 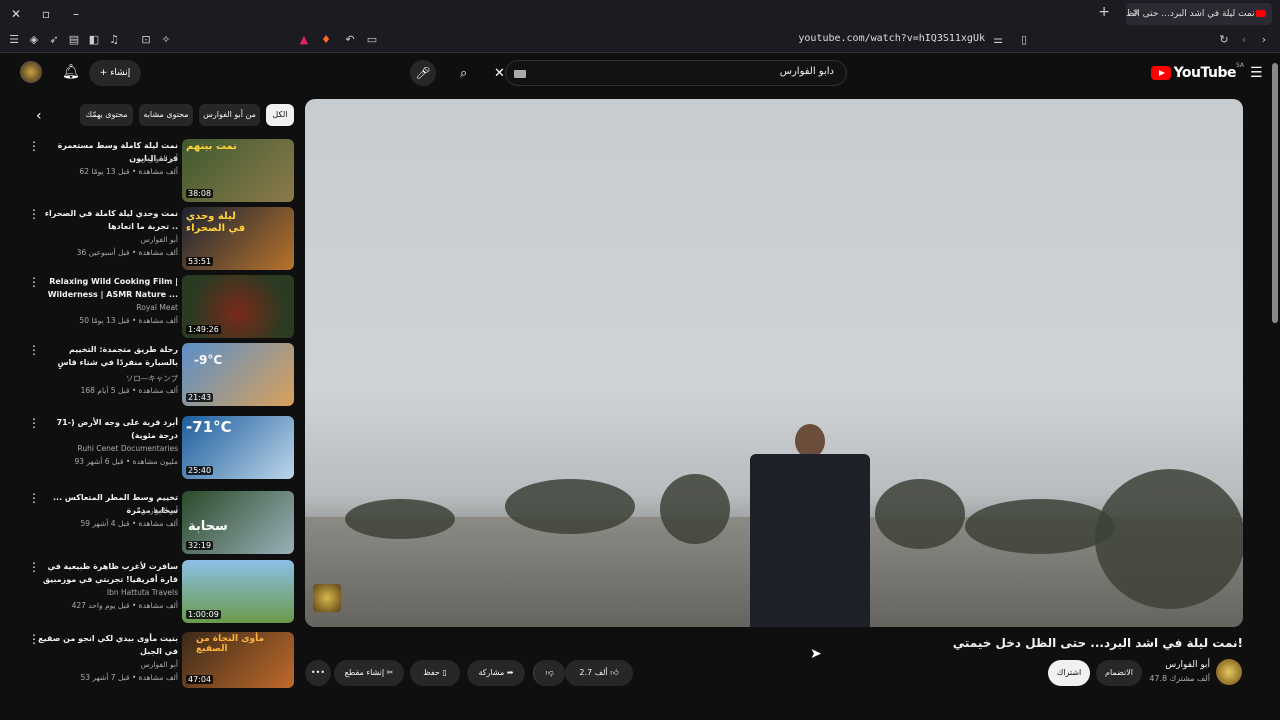 I want to click on clip-button: إنشاء مقطع ✂, so click(x=369, y=673).